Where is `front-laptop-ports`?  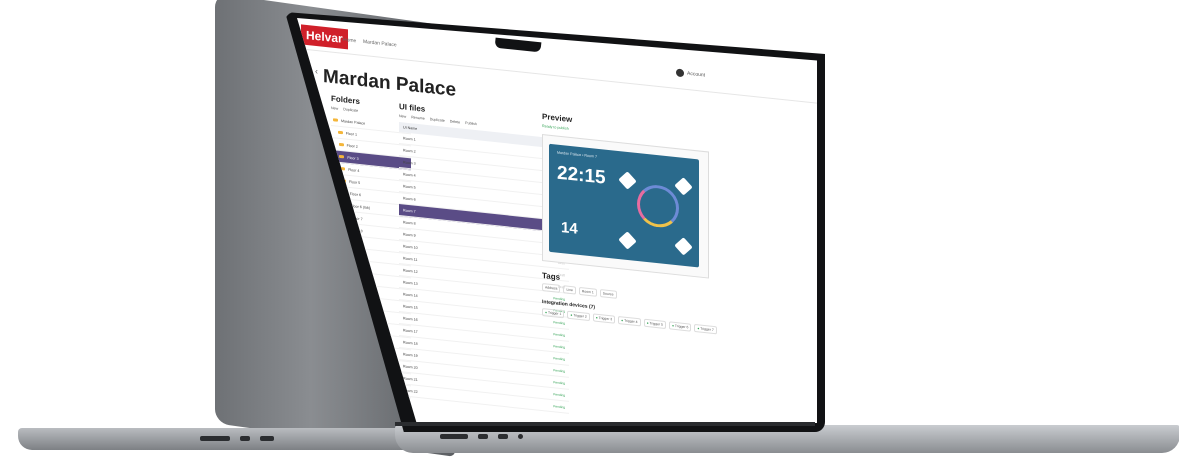 front-laptop-ports is located at coordinates (481, 436).